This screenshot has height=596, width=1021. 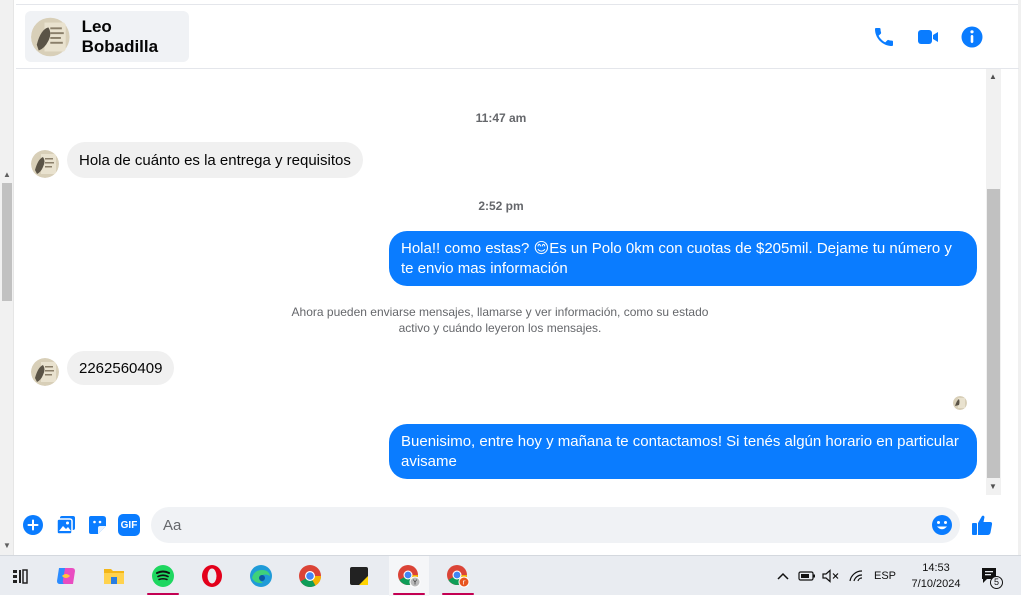 I want to click on smile-emoji-icon: 😊, so click(x=541, y=248).